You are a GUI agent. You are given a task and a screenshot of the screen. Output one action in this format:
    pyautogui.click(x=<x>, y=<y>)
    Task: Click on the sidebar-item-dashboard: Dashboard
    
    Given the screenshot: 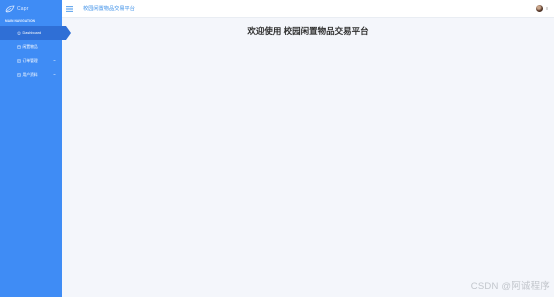 What is the action you would take?
    pyautogui.click(x=35, y=33)
    